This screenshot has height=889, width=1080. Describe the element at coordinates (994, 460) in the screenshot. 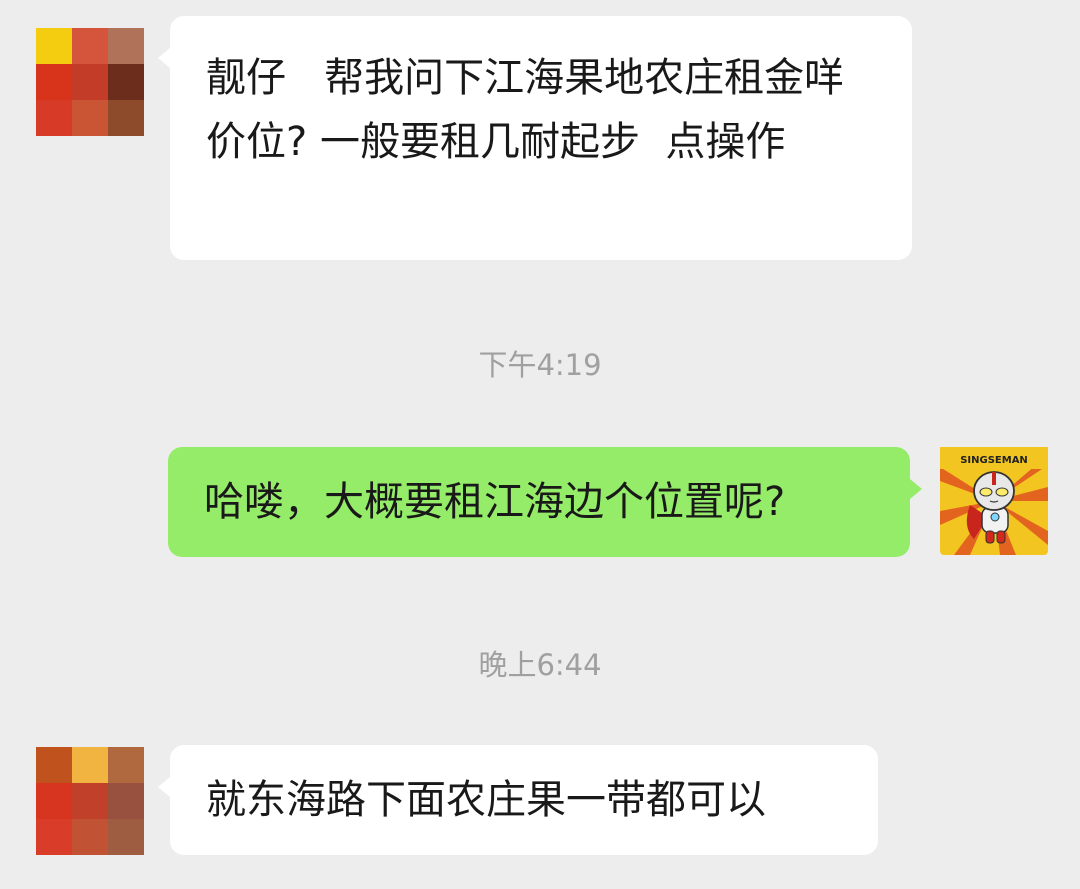

I see `avatar-caption: SINGSEMAN` at that location.